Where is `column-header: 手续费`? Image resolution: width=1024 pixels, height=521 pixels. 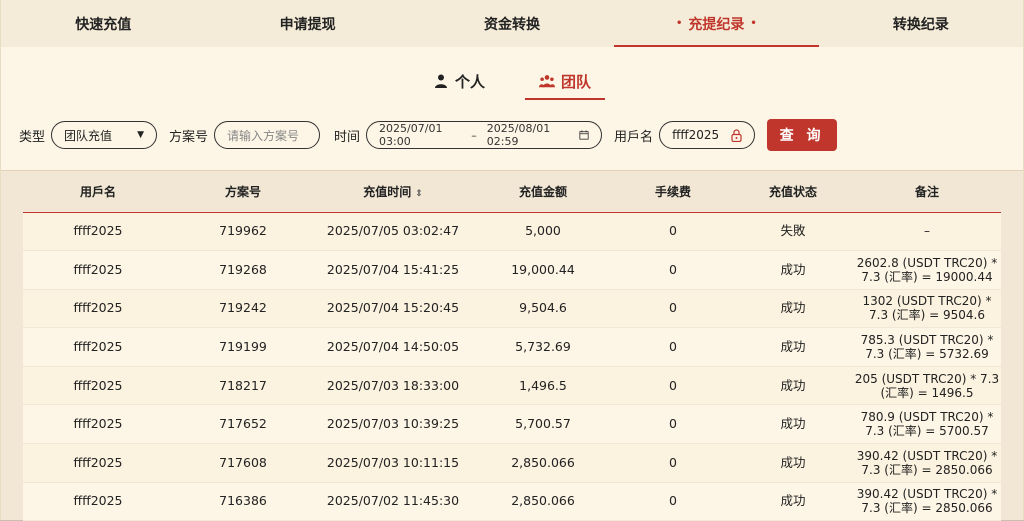
column-header: 手续费 is located at coordinates (673, 192).